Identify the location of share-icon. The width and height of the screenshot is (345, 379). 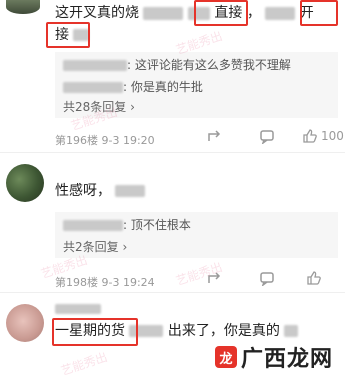
(214, 135).